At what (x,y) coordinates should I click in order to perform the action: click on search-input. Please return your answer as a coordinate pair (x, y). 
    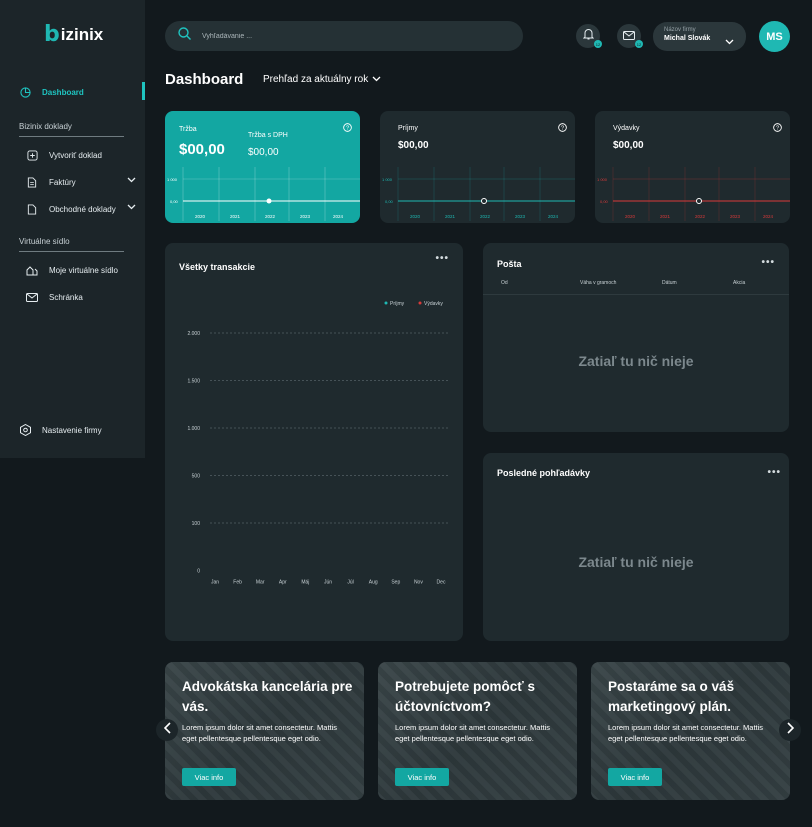
    Looking at the image, I should click on (342, 36).